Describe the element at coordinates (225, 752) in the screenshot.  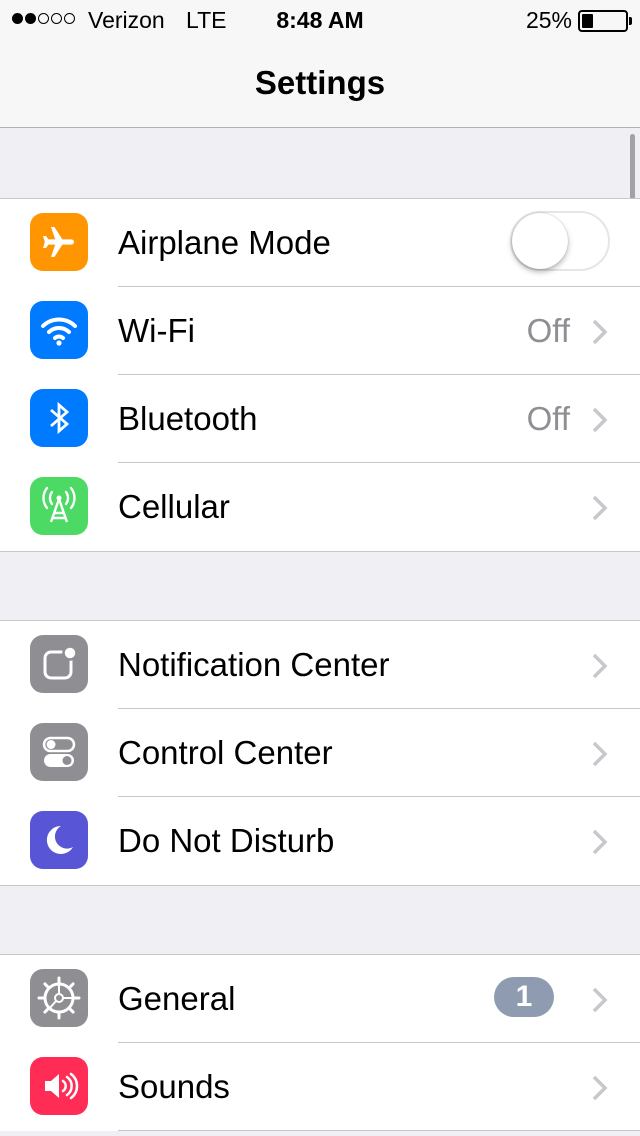
I see `row-label: Control Center` at that location.